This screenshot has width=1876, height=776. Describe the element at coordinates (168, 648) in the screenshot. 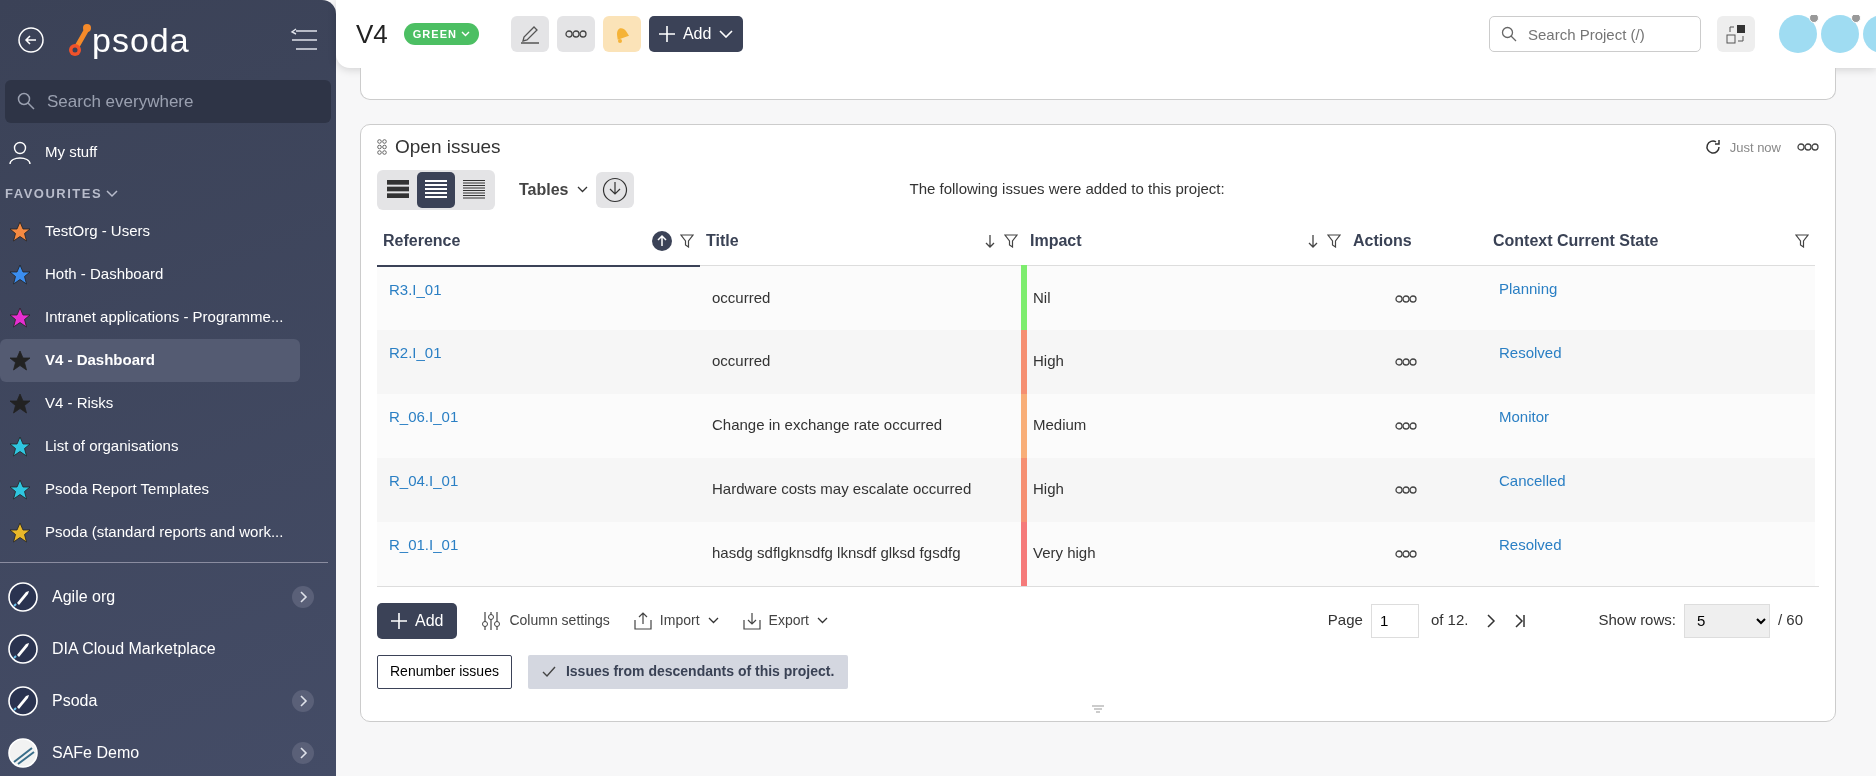

I see `organisation-item: DIA Cloud Marketplace` at that location.